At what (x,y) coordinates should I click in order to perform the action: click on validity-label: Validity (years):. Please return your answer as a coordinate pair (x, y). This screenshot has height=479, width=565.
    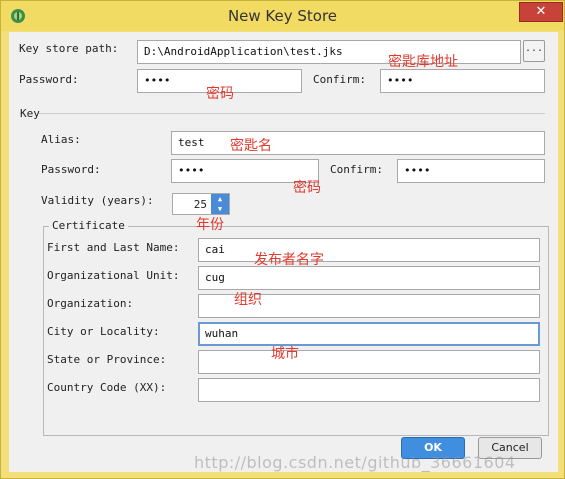
    Looking at the image, I should click on (97, 200).